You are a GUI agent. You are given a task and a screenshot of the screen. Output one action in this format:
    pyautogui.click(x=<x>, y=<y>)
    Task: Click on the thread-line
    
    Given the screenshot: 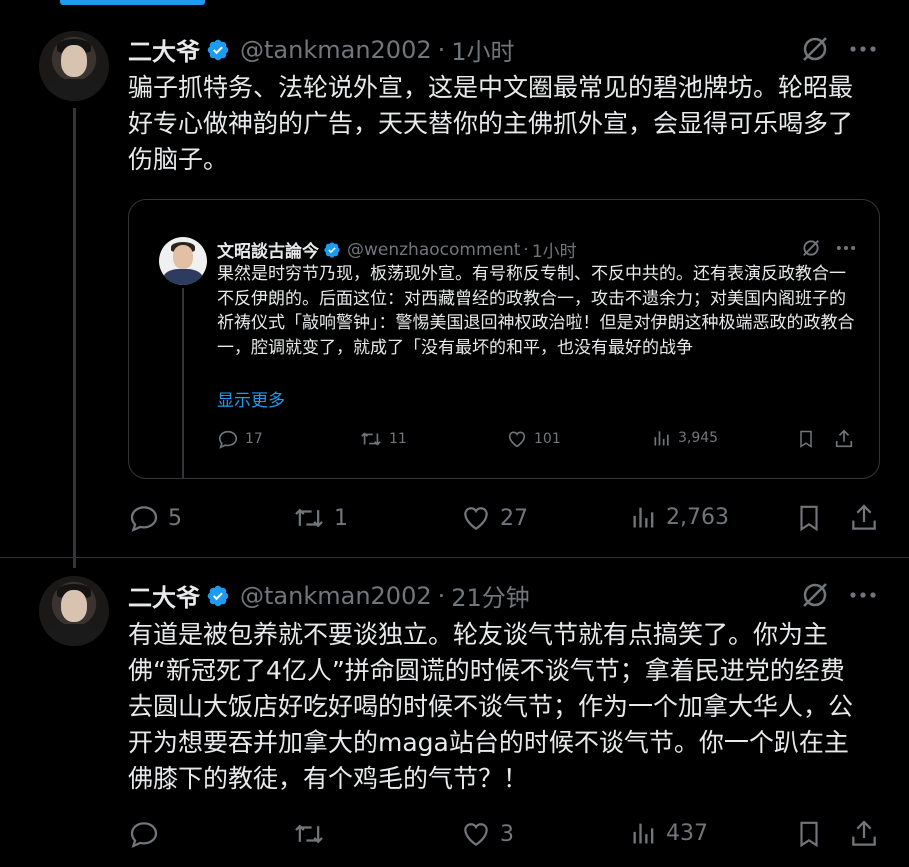 What is the action you would take?
    pyautogui.click(x=74, y=338)
    